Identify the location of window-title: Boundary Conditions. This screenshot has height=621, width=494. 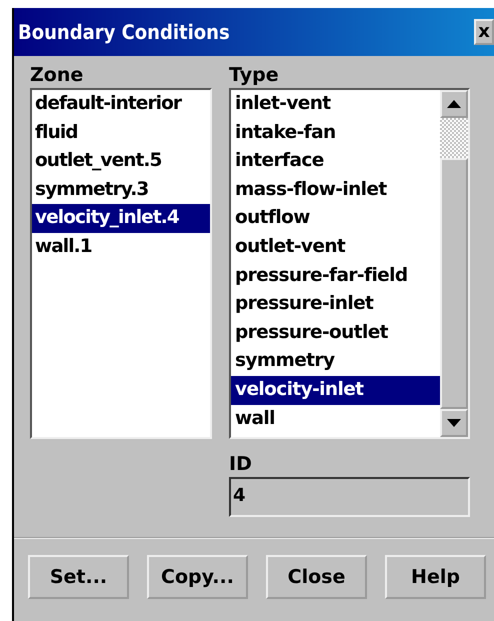
(124, 32).